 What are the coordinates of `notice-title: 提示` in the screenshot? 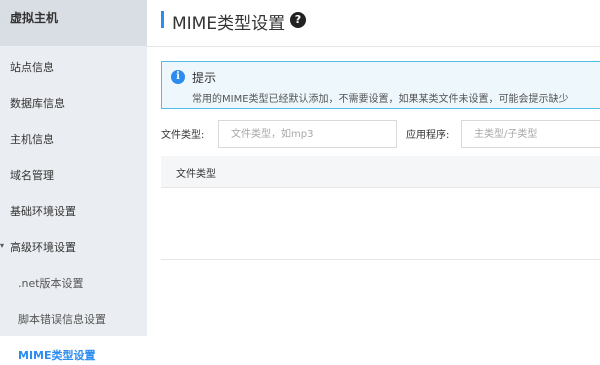 It's located at (204, 78).